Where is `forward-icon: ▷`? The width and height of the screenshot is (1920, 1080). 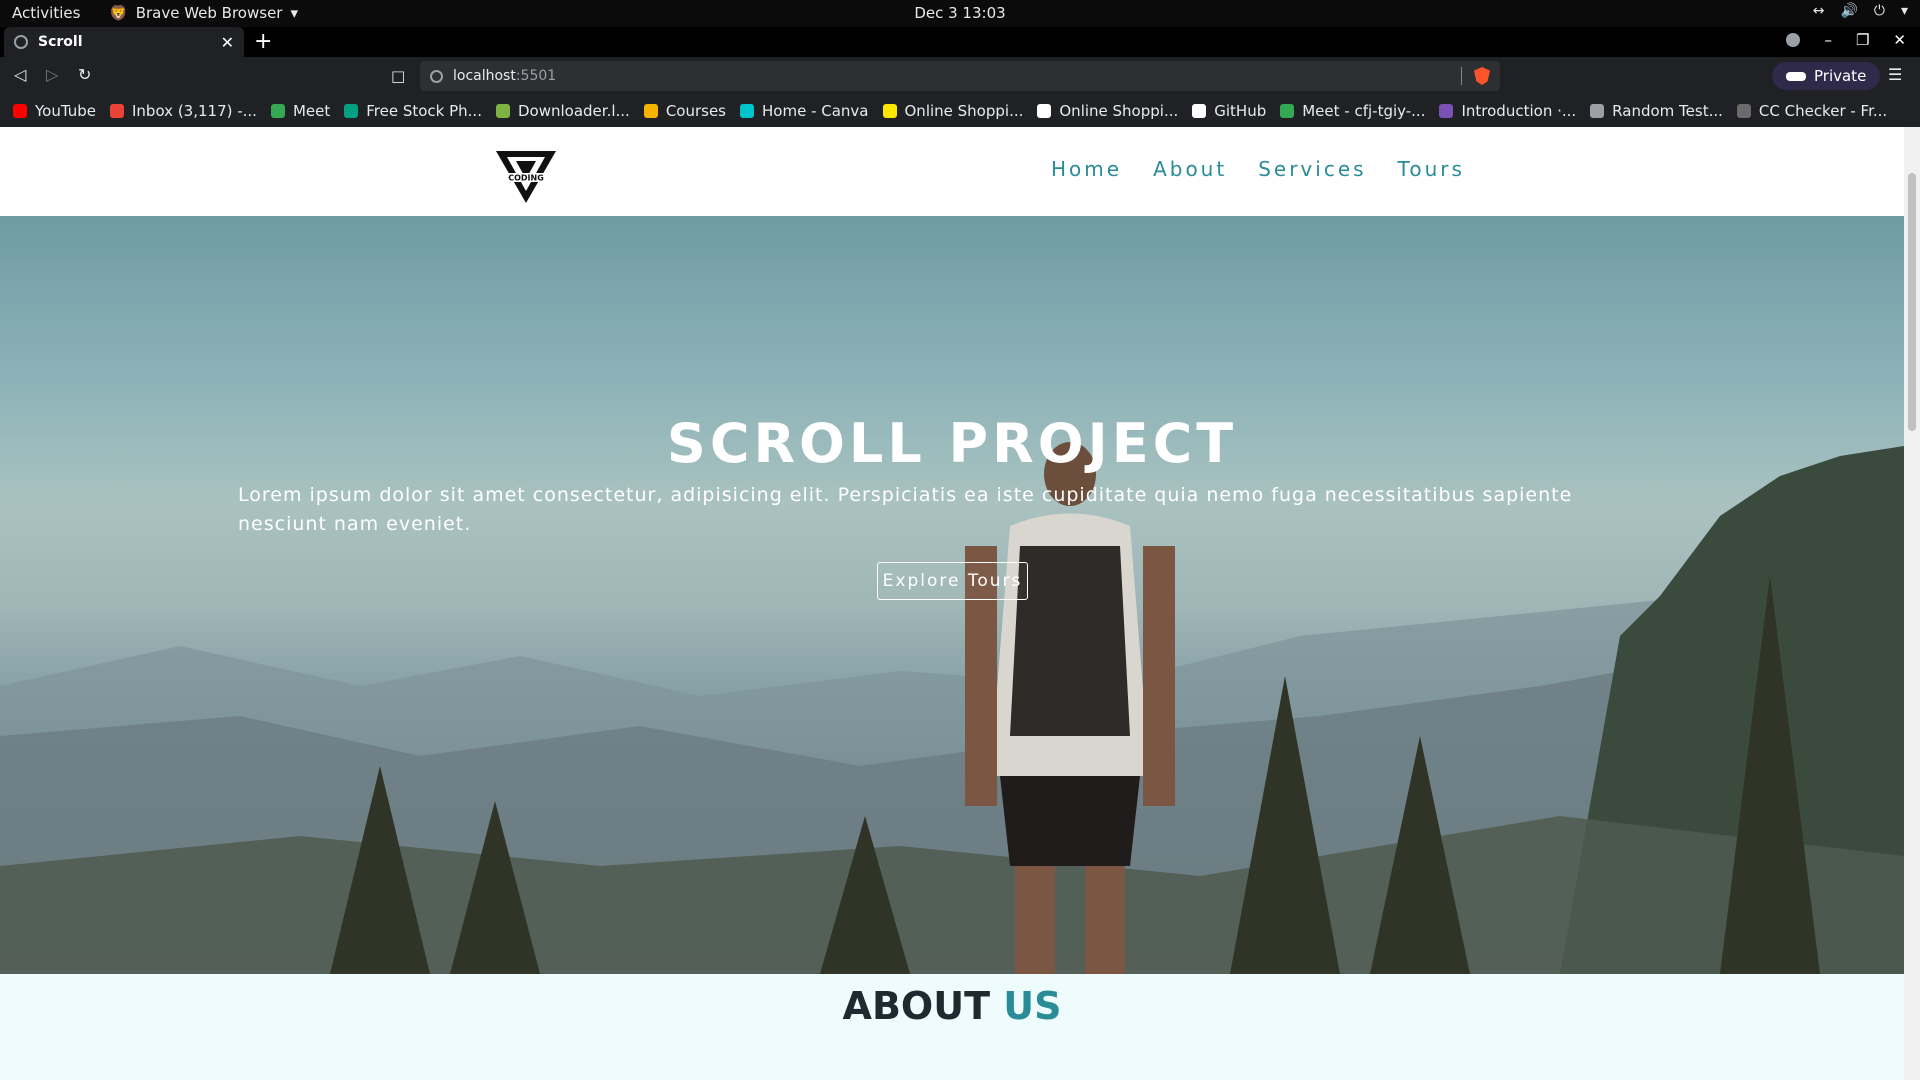 forward-icon: ▷ is located at coordinates (52, 74).